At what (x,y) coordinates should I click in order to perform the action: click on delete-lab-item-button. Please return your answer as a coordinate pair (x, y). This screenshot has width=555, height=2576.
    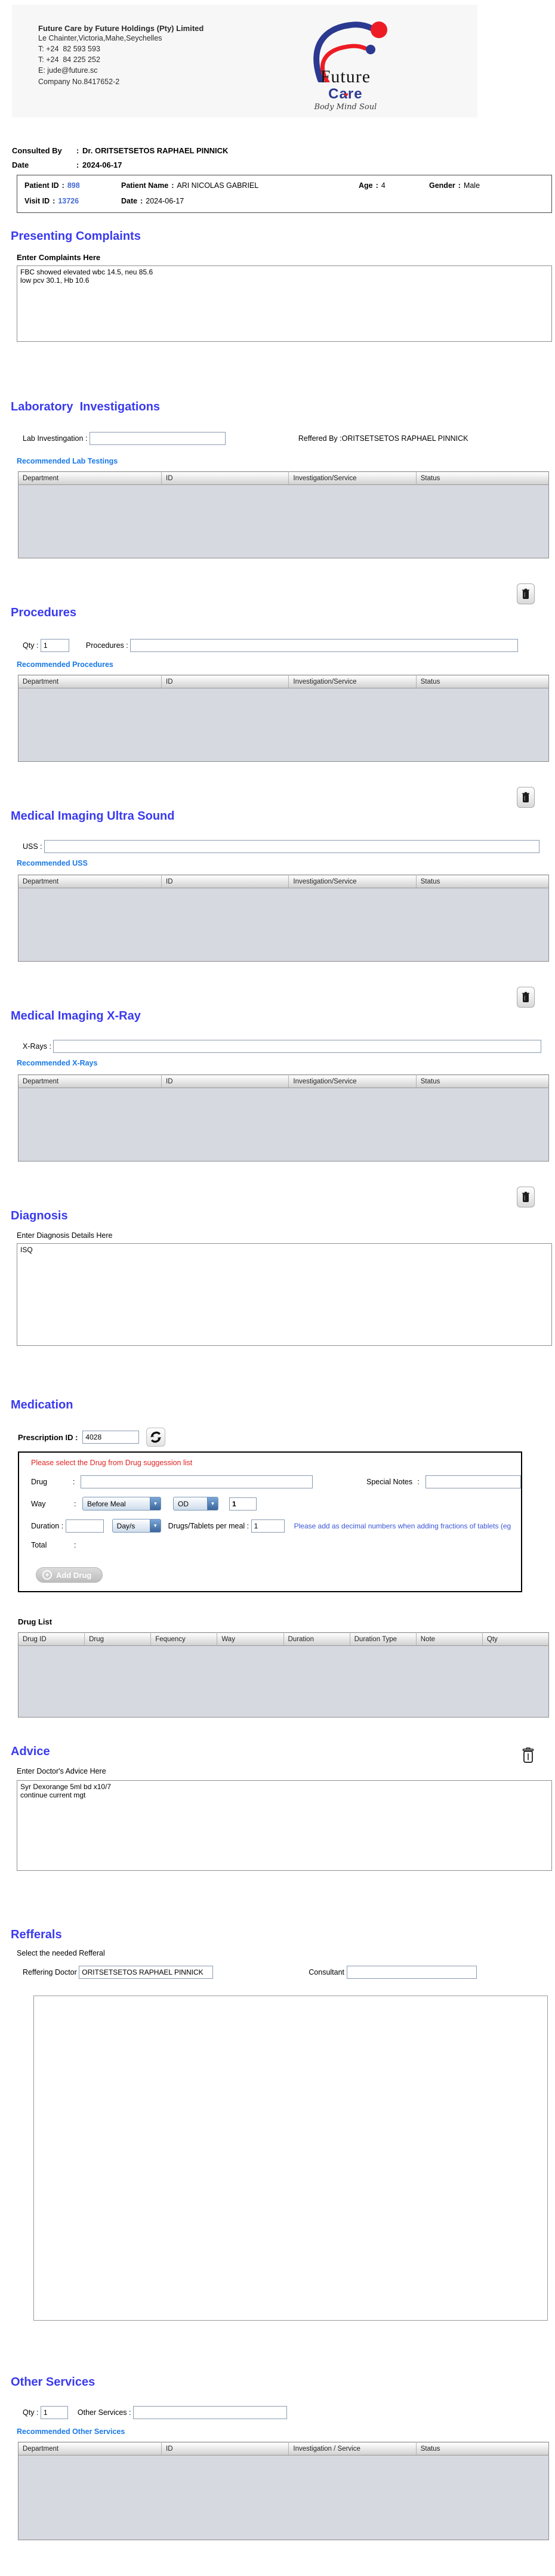
    Looking at the image, I should click on (526, 593).